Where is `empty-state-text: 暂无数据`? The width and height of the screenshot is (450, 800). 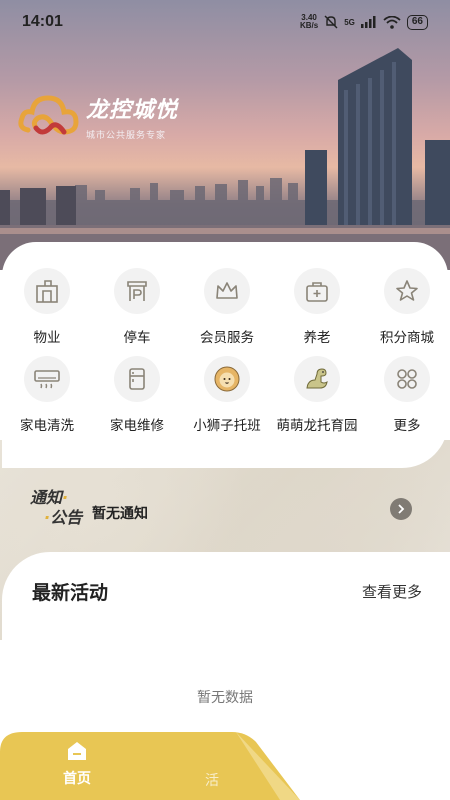
empty-state-text: 暂无数据 is located at coordinates (225, 698).